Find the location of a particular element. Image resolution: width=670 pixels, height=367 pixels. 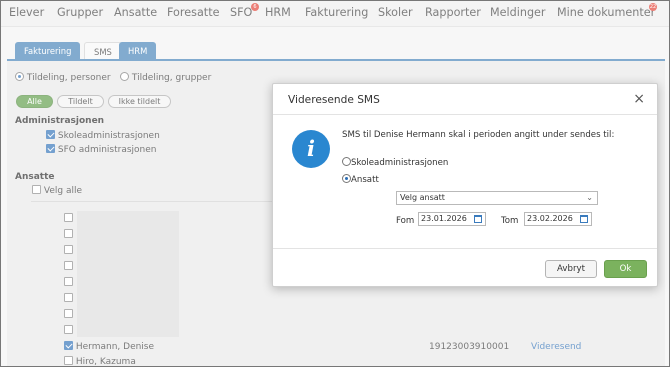

from-date-label: Fom is located at coordinates (405, 221).